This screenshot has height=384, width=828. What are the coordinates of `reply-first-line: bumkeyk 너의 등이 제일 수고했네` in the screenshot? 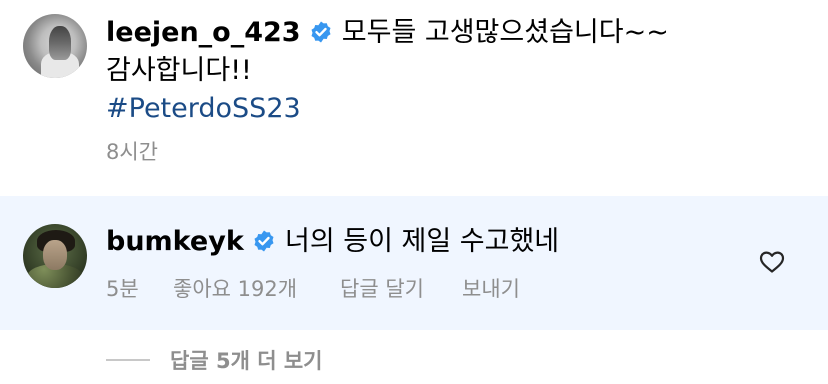 It's located at (332, 242).